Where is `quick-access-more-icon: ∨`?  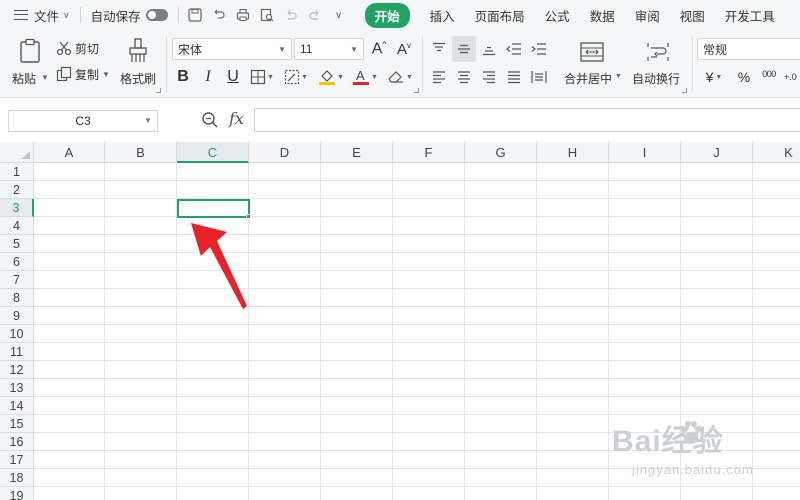
quick-access-more-icon: ∨ is located at coordinates (339, 15).